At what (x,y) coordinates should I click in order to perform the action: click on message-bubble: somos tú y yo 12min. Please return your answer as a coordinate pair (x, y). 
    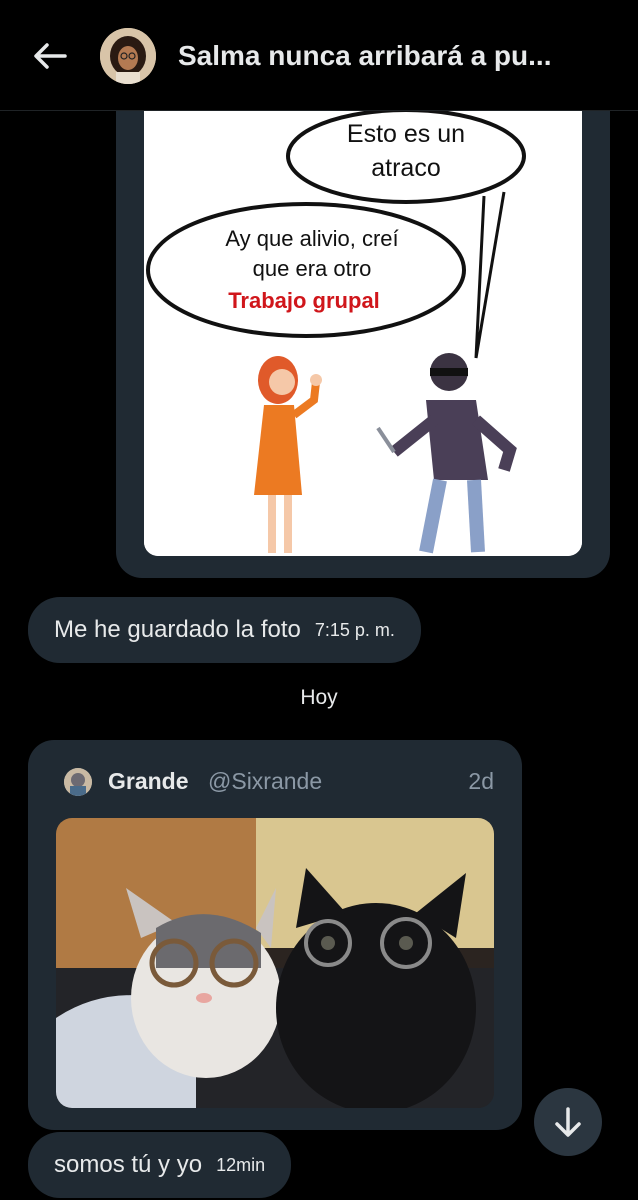
    Looking at the image, I should click on (160, 1165).